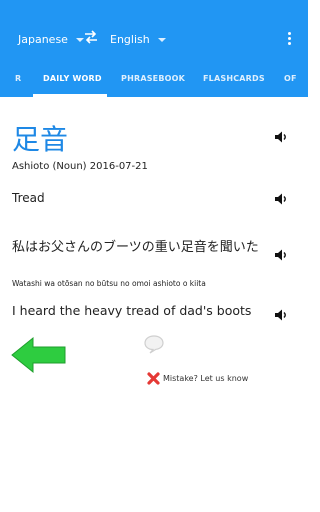  What do you see at coordinates (132, 310) in the screenshot?
I see `example-english: I heard the heavy tread of dad's boots` at bounding box center [132, 310].